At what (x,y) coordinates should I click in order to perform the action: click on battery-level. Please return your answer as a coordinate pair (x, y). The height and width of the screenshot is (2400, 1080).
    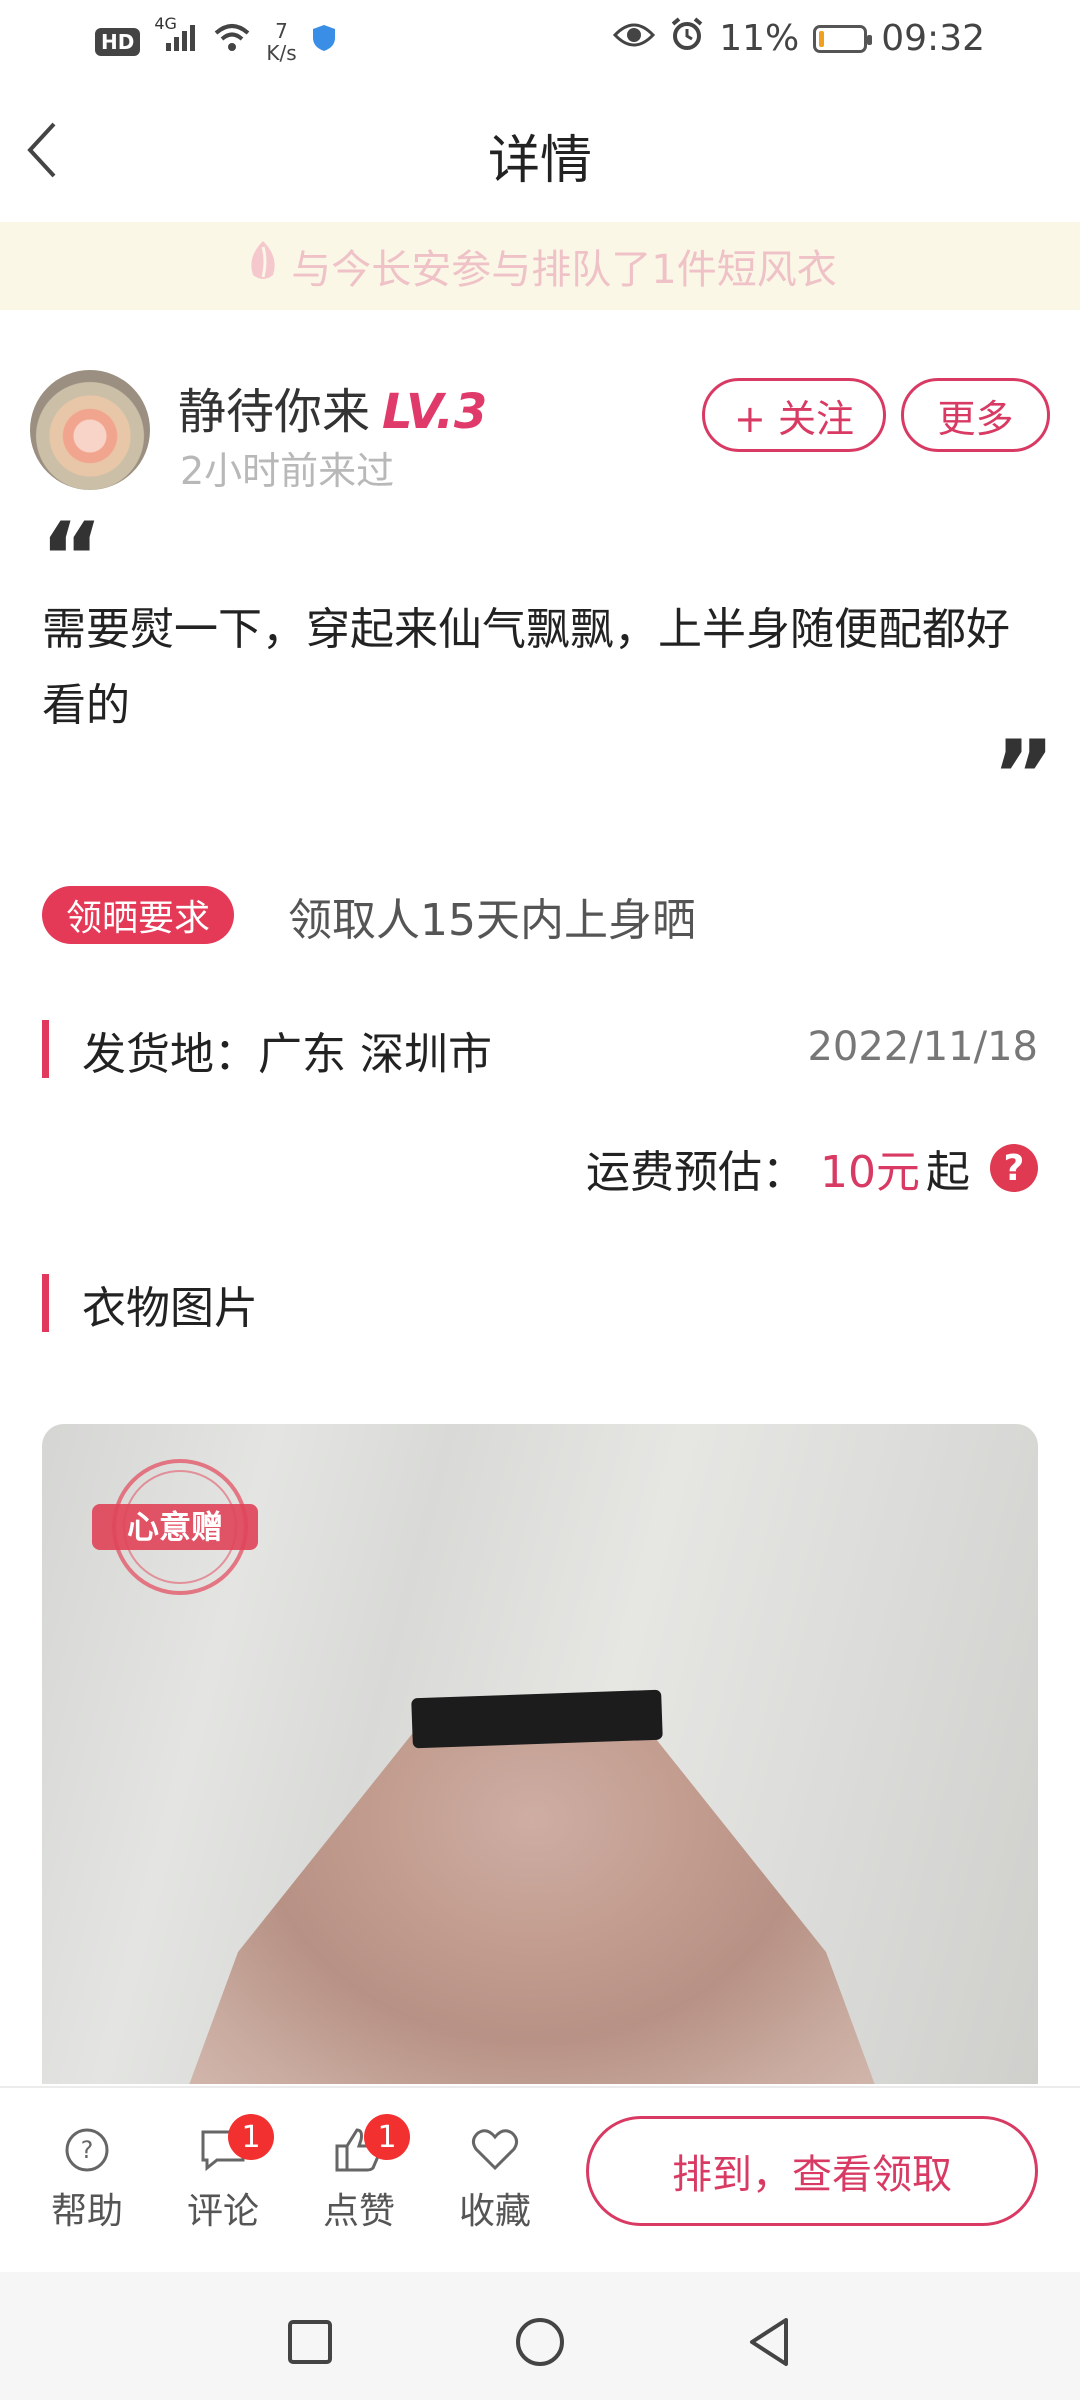
    Looking at the image, I should click on (822, 38).